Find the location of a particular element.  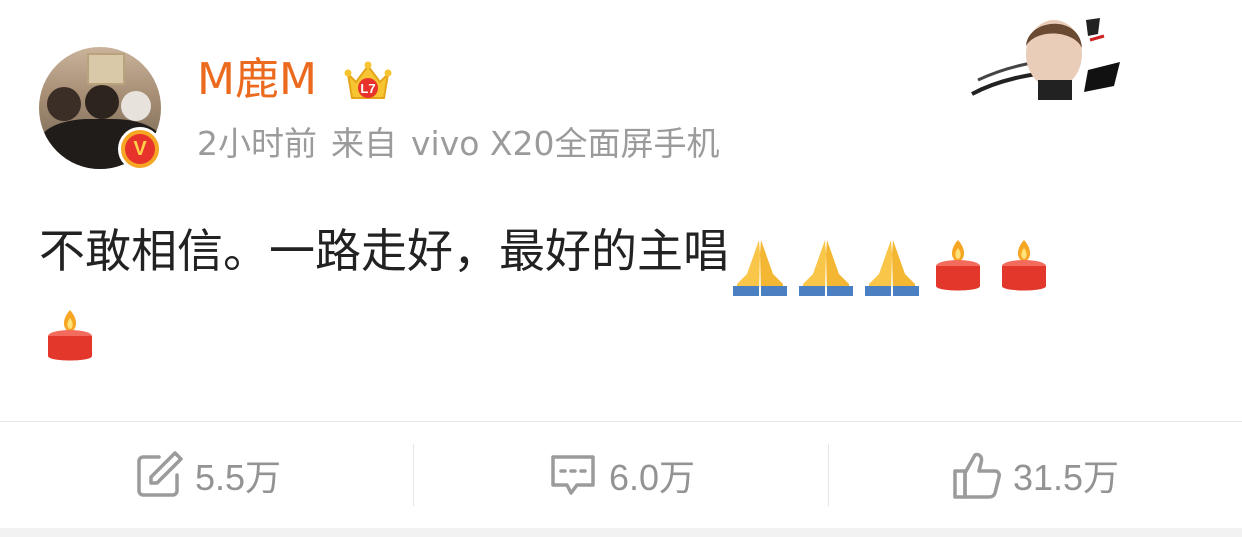

like-button: 31.5万 is located at coordinates (1035, 475).